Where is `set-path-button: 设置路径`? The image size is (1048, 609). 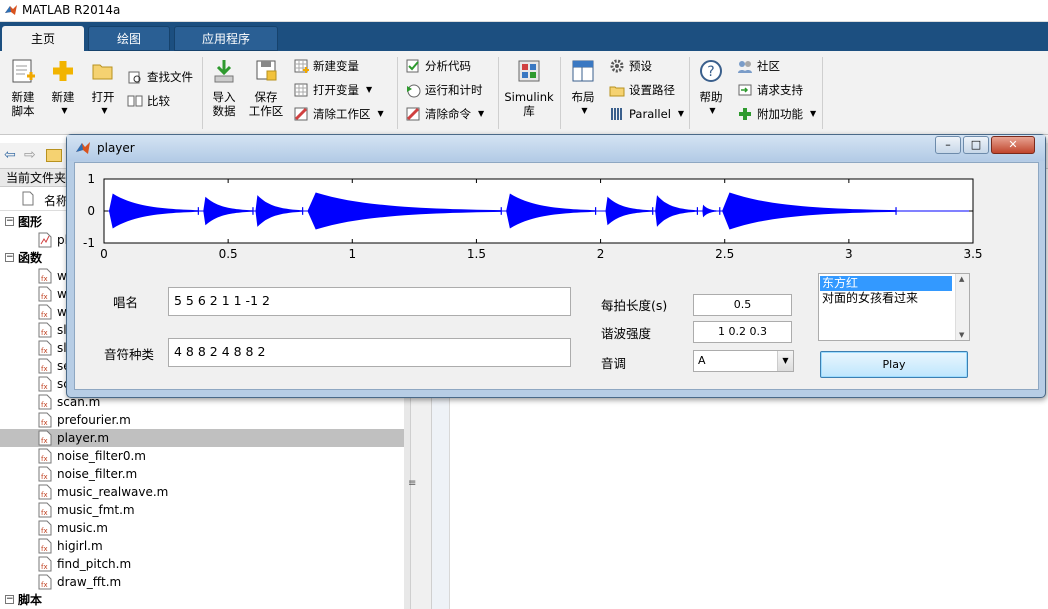 set-path-button: 设置路径 is located at coordinates (642, 90).